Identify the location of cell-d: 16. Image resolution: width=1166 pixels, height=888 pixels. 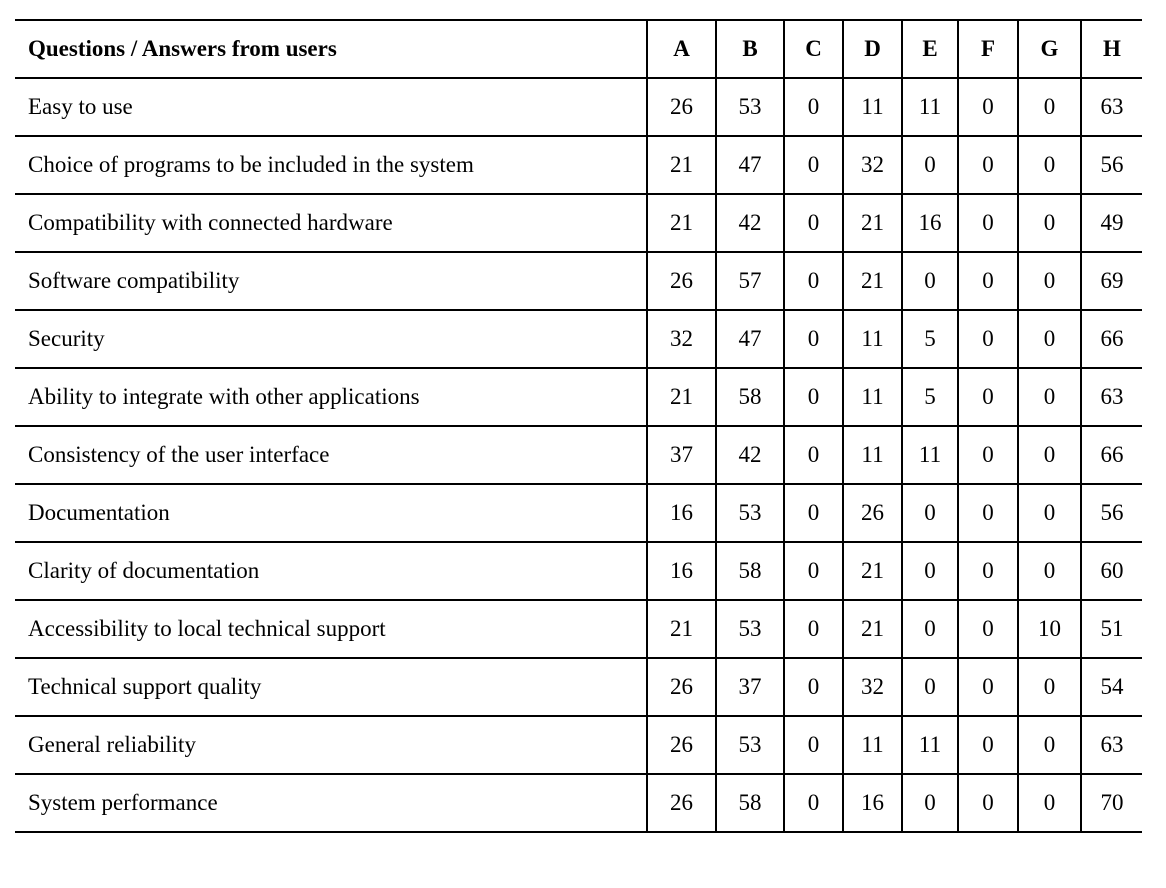
(872, 803).